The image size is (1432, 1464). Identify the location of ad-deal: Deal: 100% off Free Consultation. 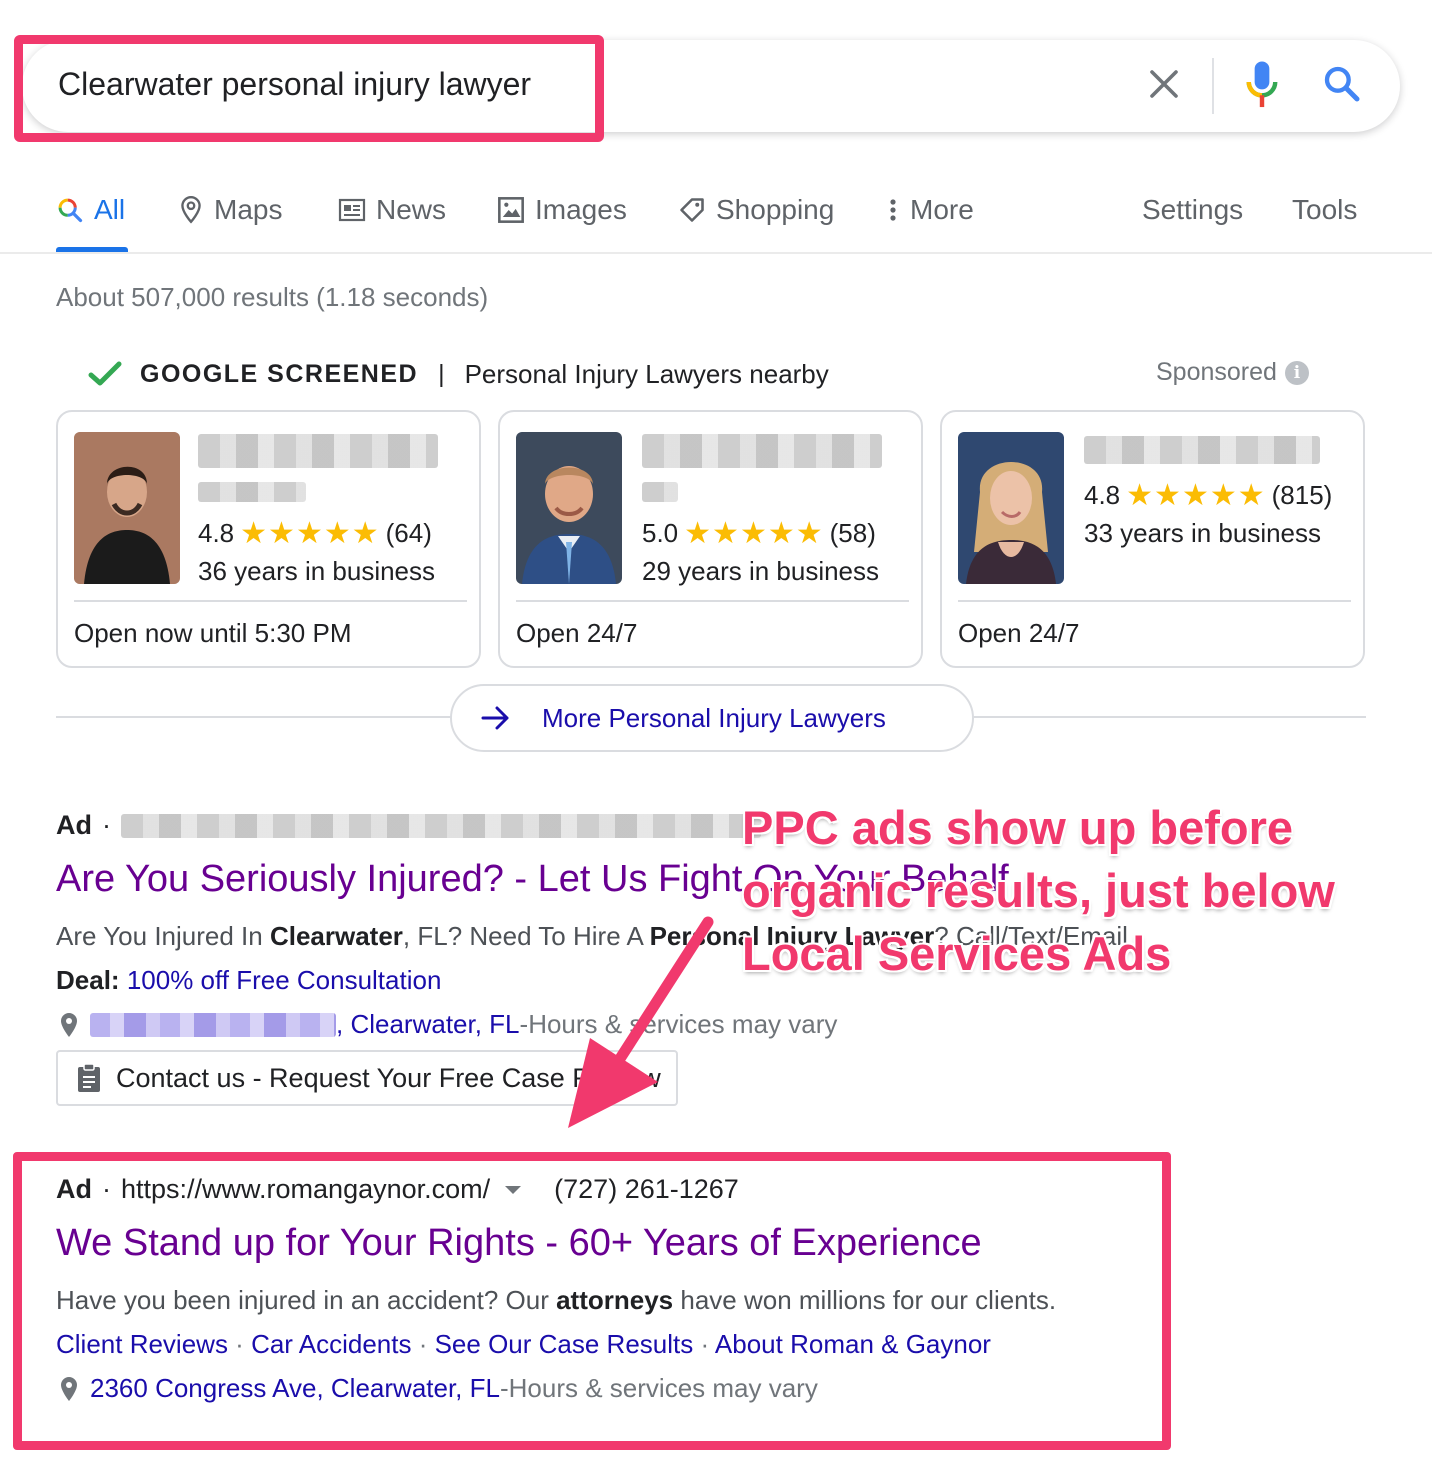
(248, 980).